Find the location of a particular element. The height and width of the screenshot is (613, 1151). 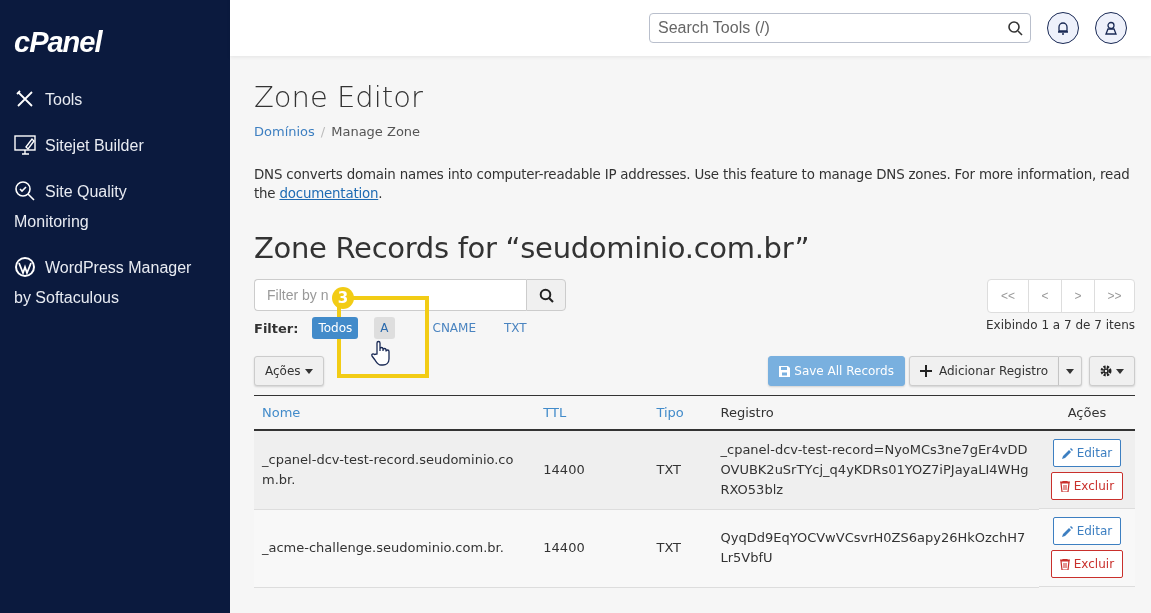

pagination-button: << is located at coordinates (1008, 296).